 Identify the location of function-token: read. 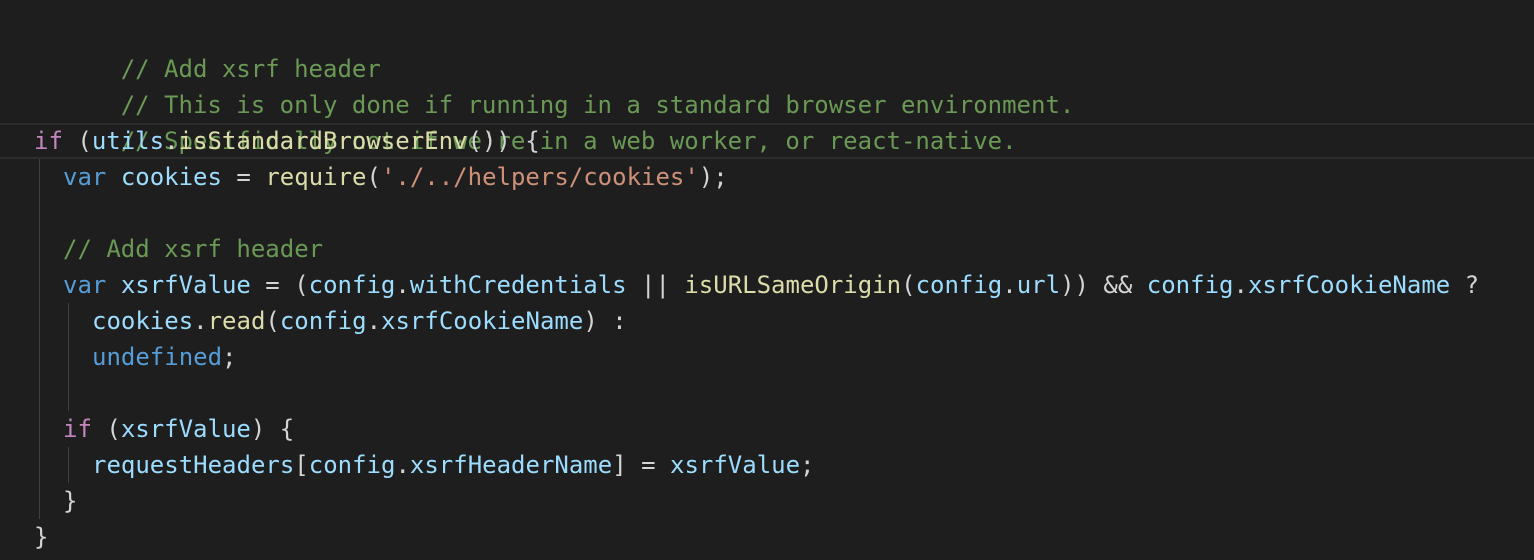
(236, 321).